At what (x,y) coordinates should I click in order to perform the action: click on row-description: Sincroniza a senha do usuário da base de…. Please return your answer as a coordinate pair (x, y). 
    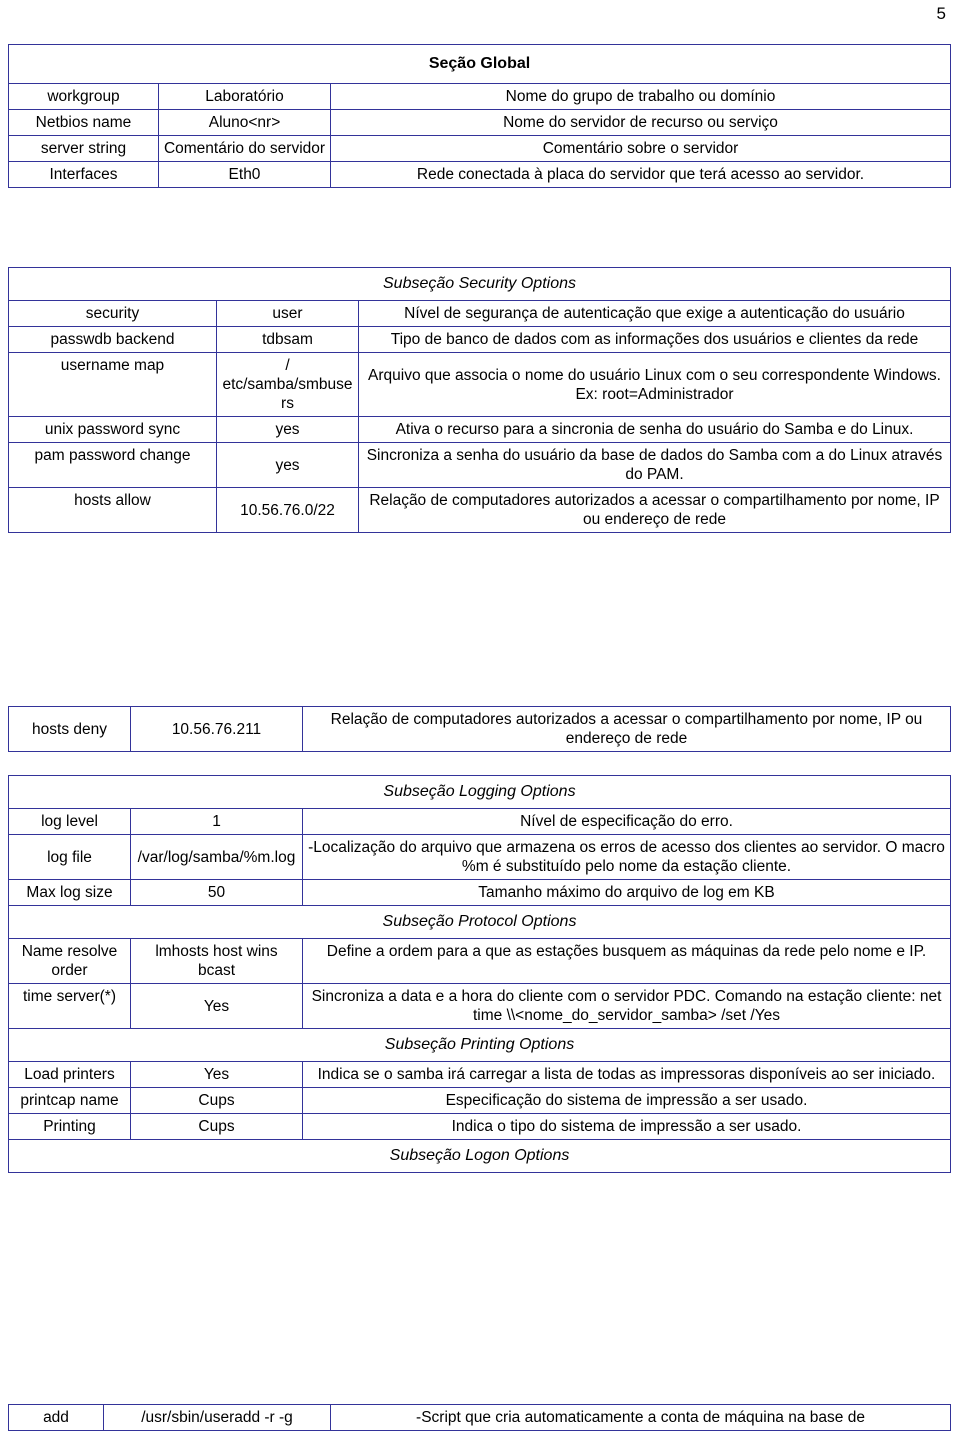
    Looking at the image, I should click on (654, 465).